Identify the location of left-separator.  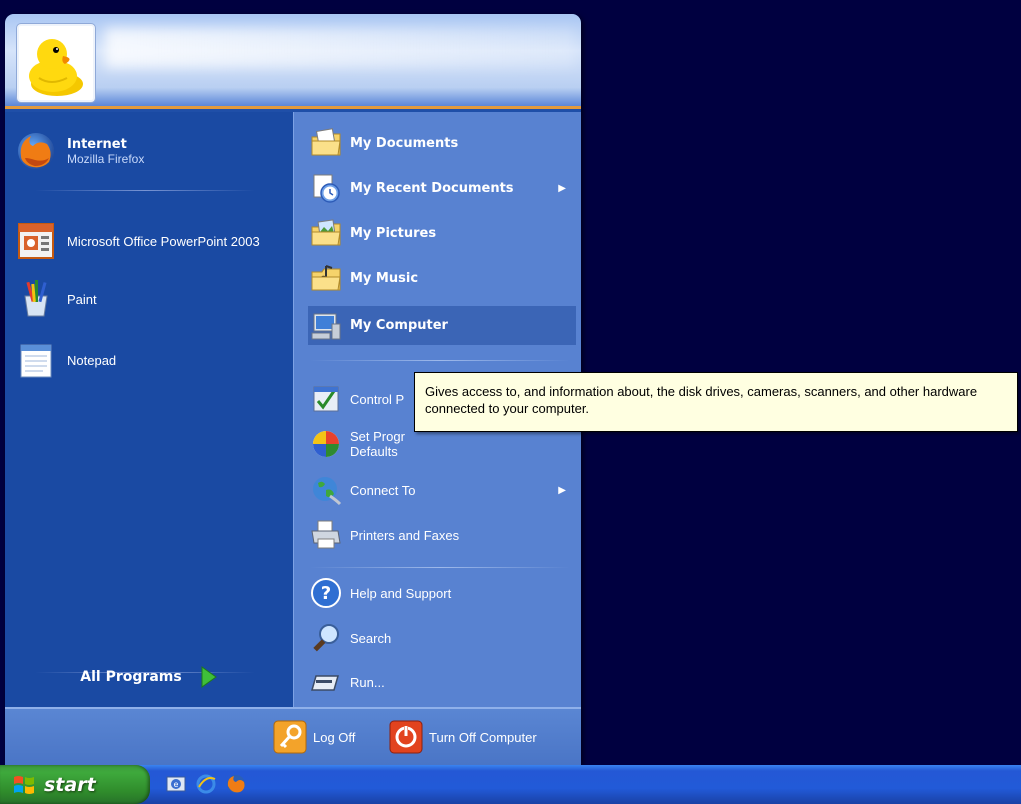
(145, 190).